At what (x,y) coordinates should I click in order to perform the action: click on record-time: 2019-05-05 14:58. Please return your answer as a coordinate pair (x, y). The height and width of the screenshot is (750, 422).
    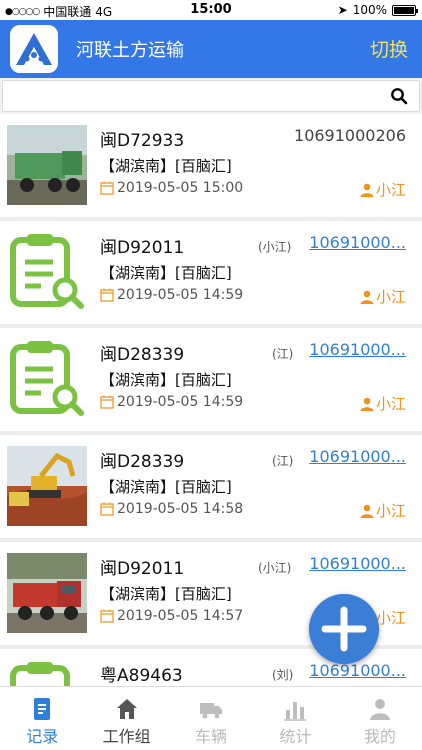
    Looking at the image, I should click on (171, 509).